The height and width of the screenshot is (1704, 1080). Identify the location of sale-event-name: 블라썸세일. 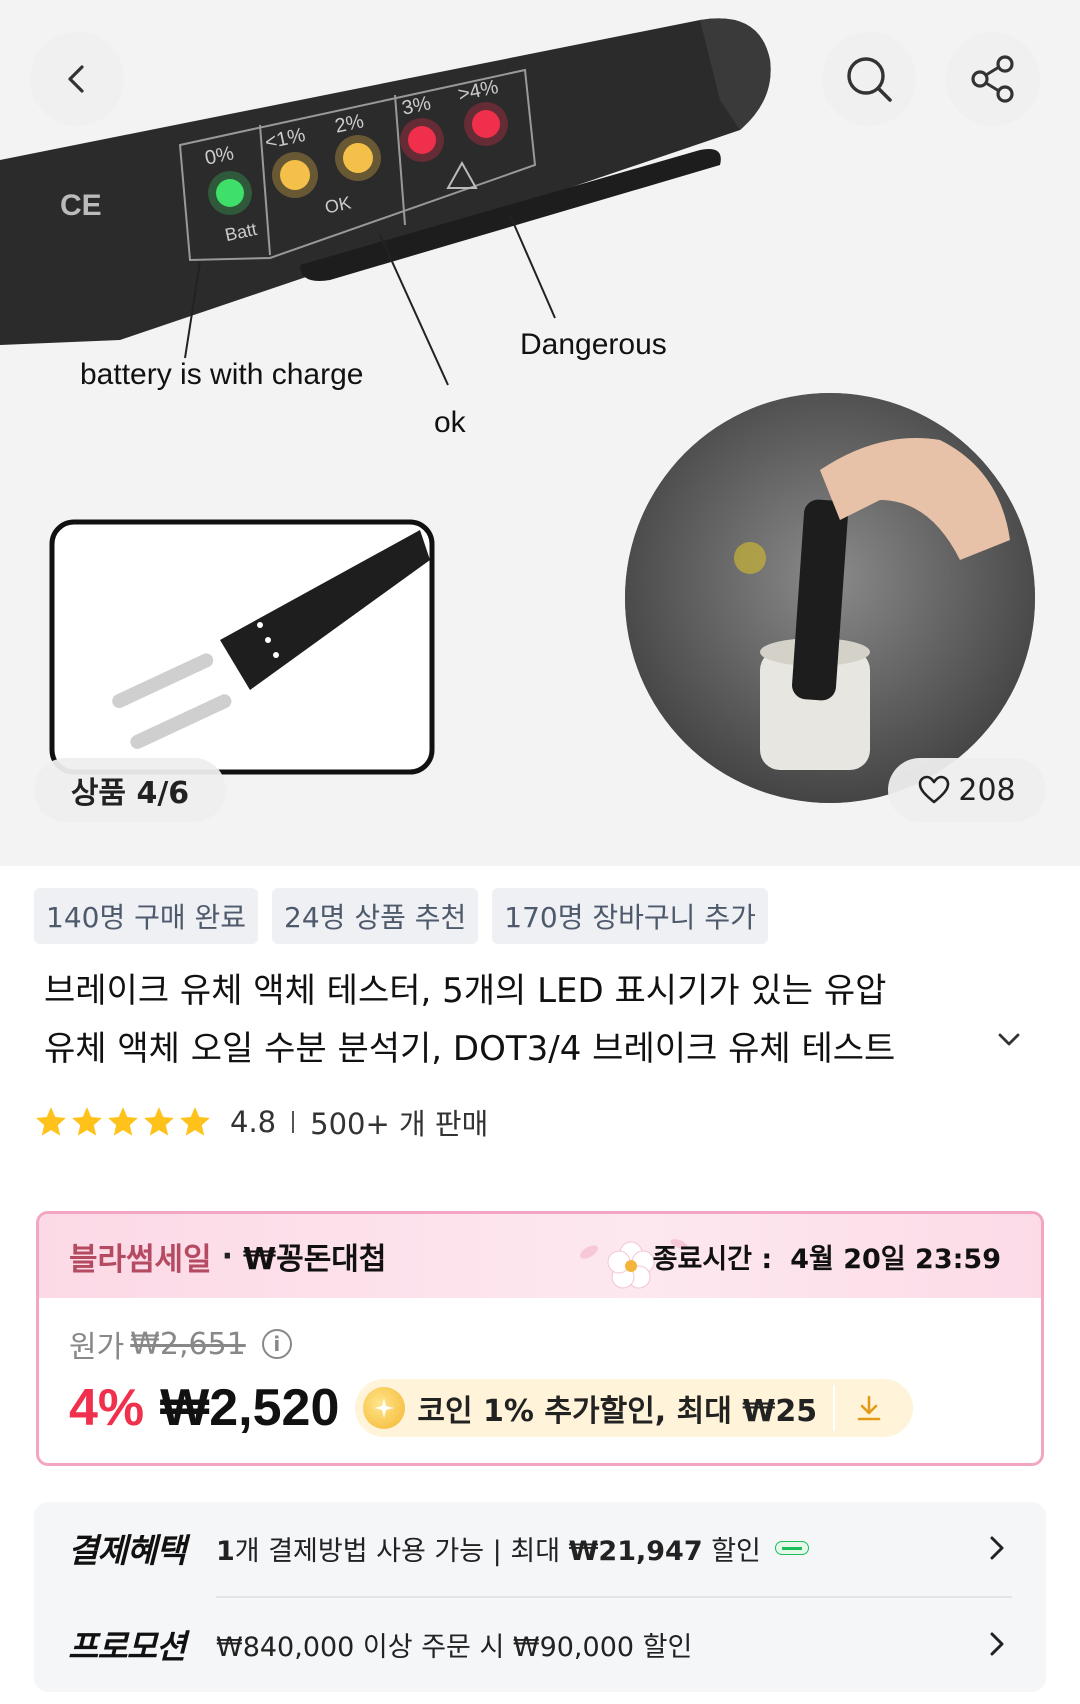
(140, 1259).